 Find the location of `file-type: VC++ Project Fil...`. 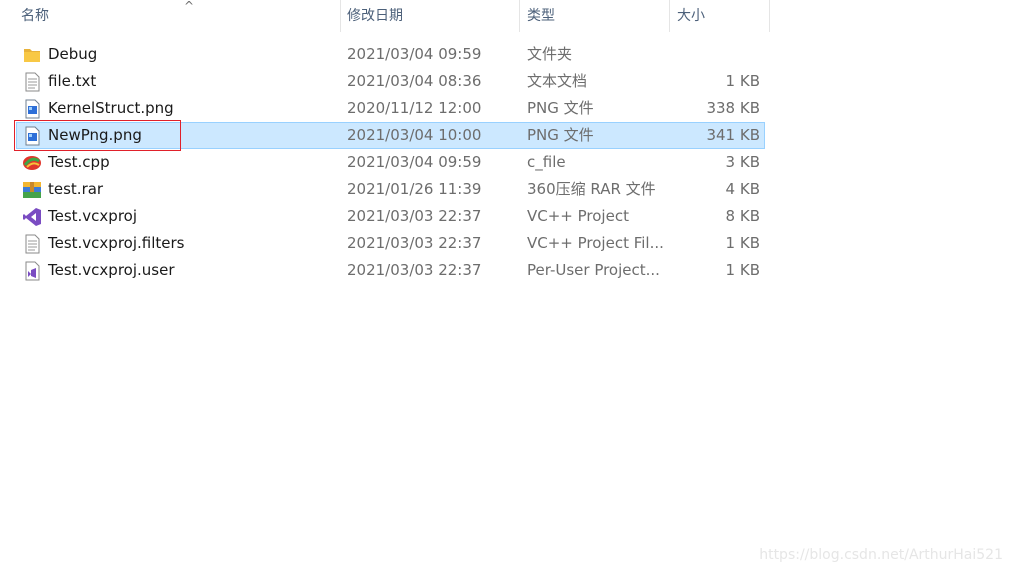

file-type: VC++ Project Fil... is located at coordinates (595, 243).